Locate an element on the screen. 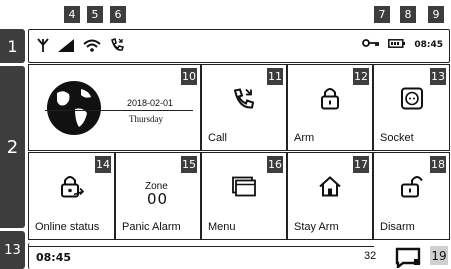  callout-10: 10 is located at coordinates (189, 76).